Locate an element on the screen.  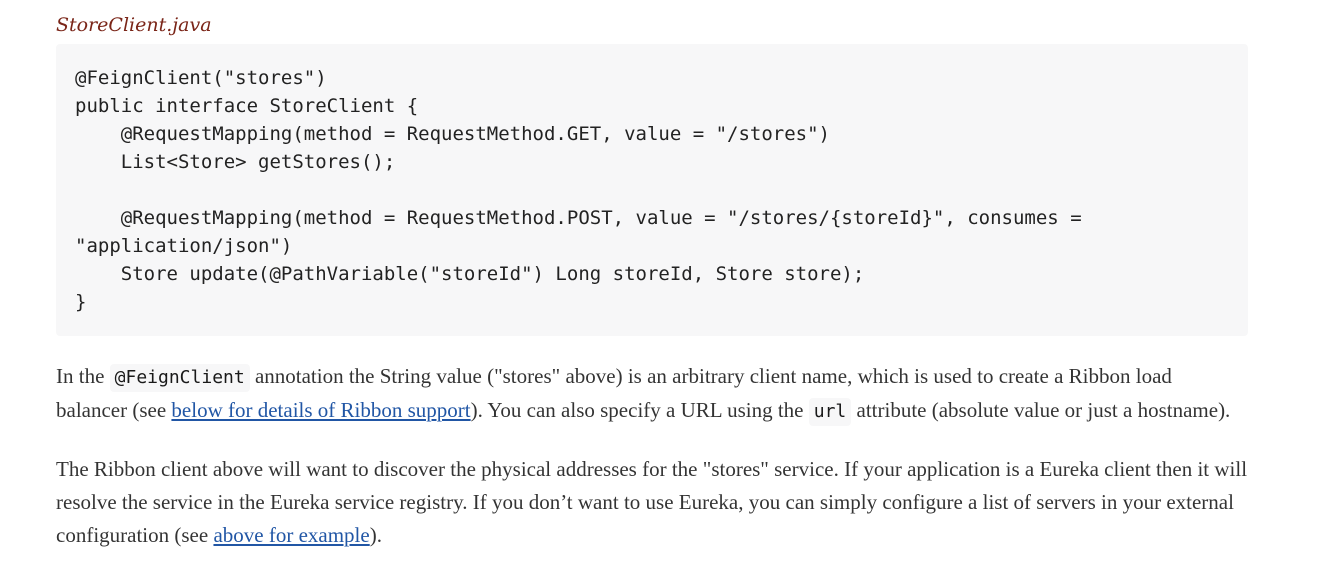
ribbon-support-link: below for details of Ribbon support is located at coordinates (320, 410).